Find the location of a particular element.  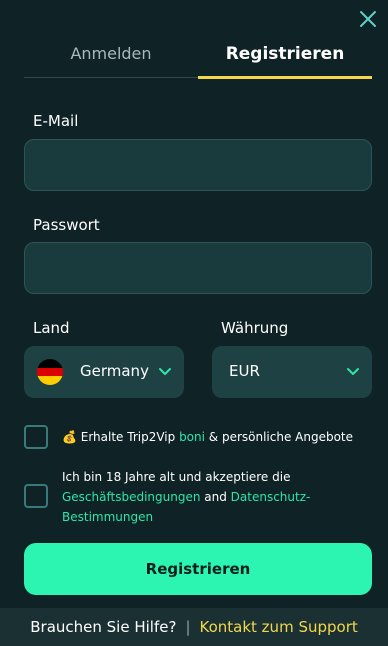

country-value: Germany is located at coordinates (114, 371).